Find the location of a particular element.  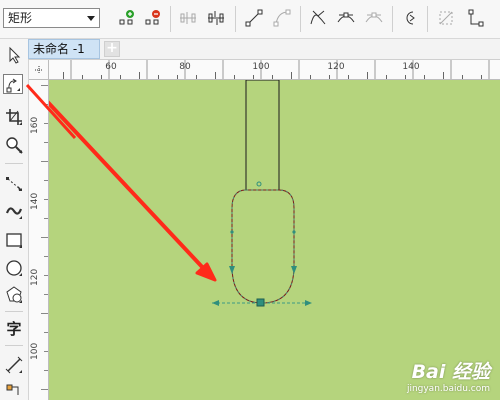

text-tool-icon: 字 is located at coordinates (14, 329).